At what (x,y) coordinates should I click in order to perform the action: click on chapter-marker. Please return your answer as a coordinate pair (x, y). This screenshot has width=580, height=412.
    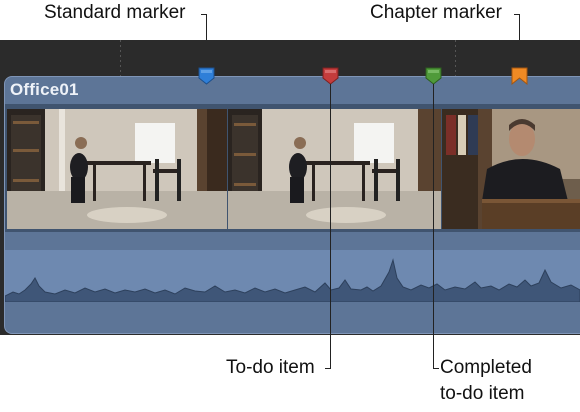
    Looking at the image, I should click on (519, 78).